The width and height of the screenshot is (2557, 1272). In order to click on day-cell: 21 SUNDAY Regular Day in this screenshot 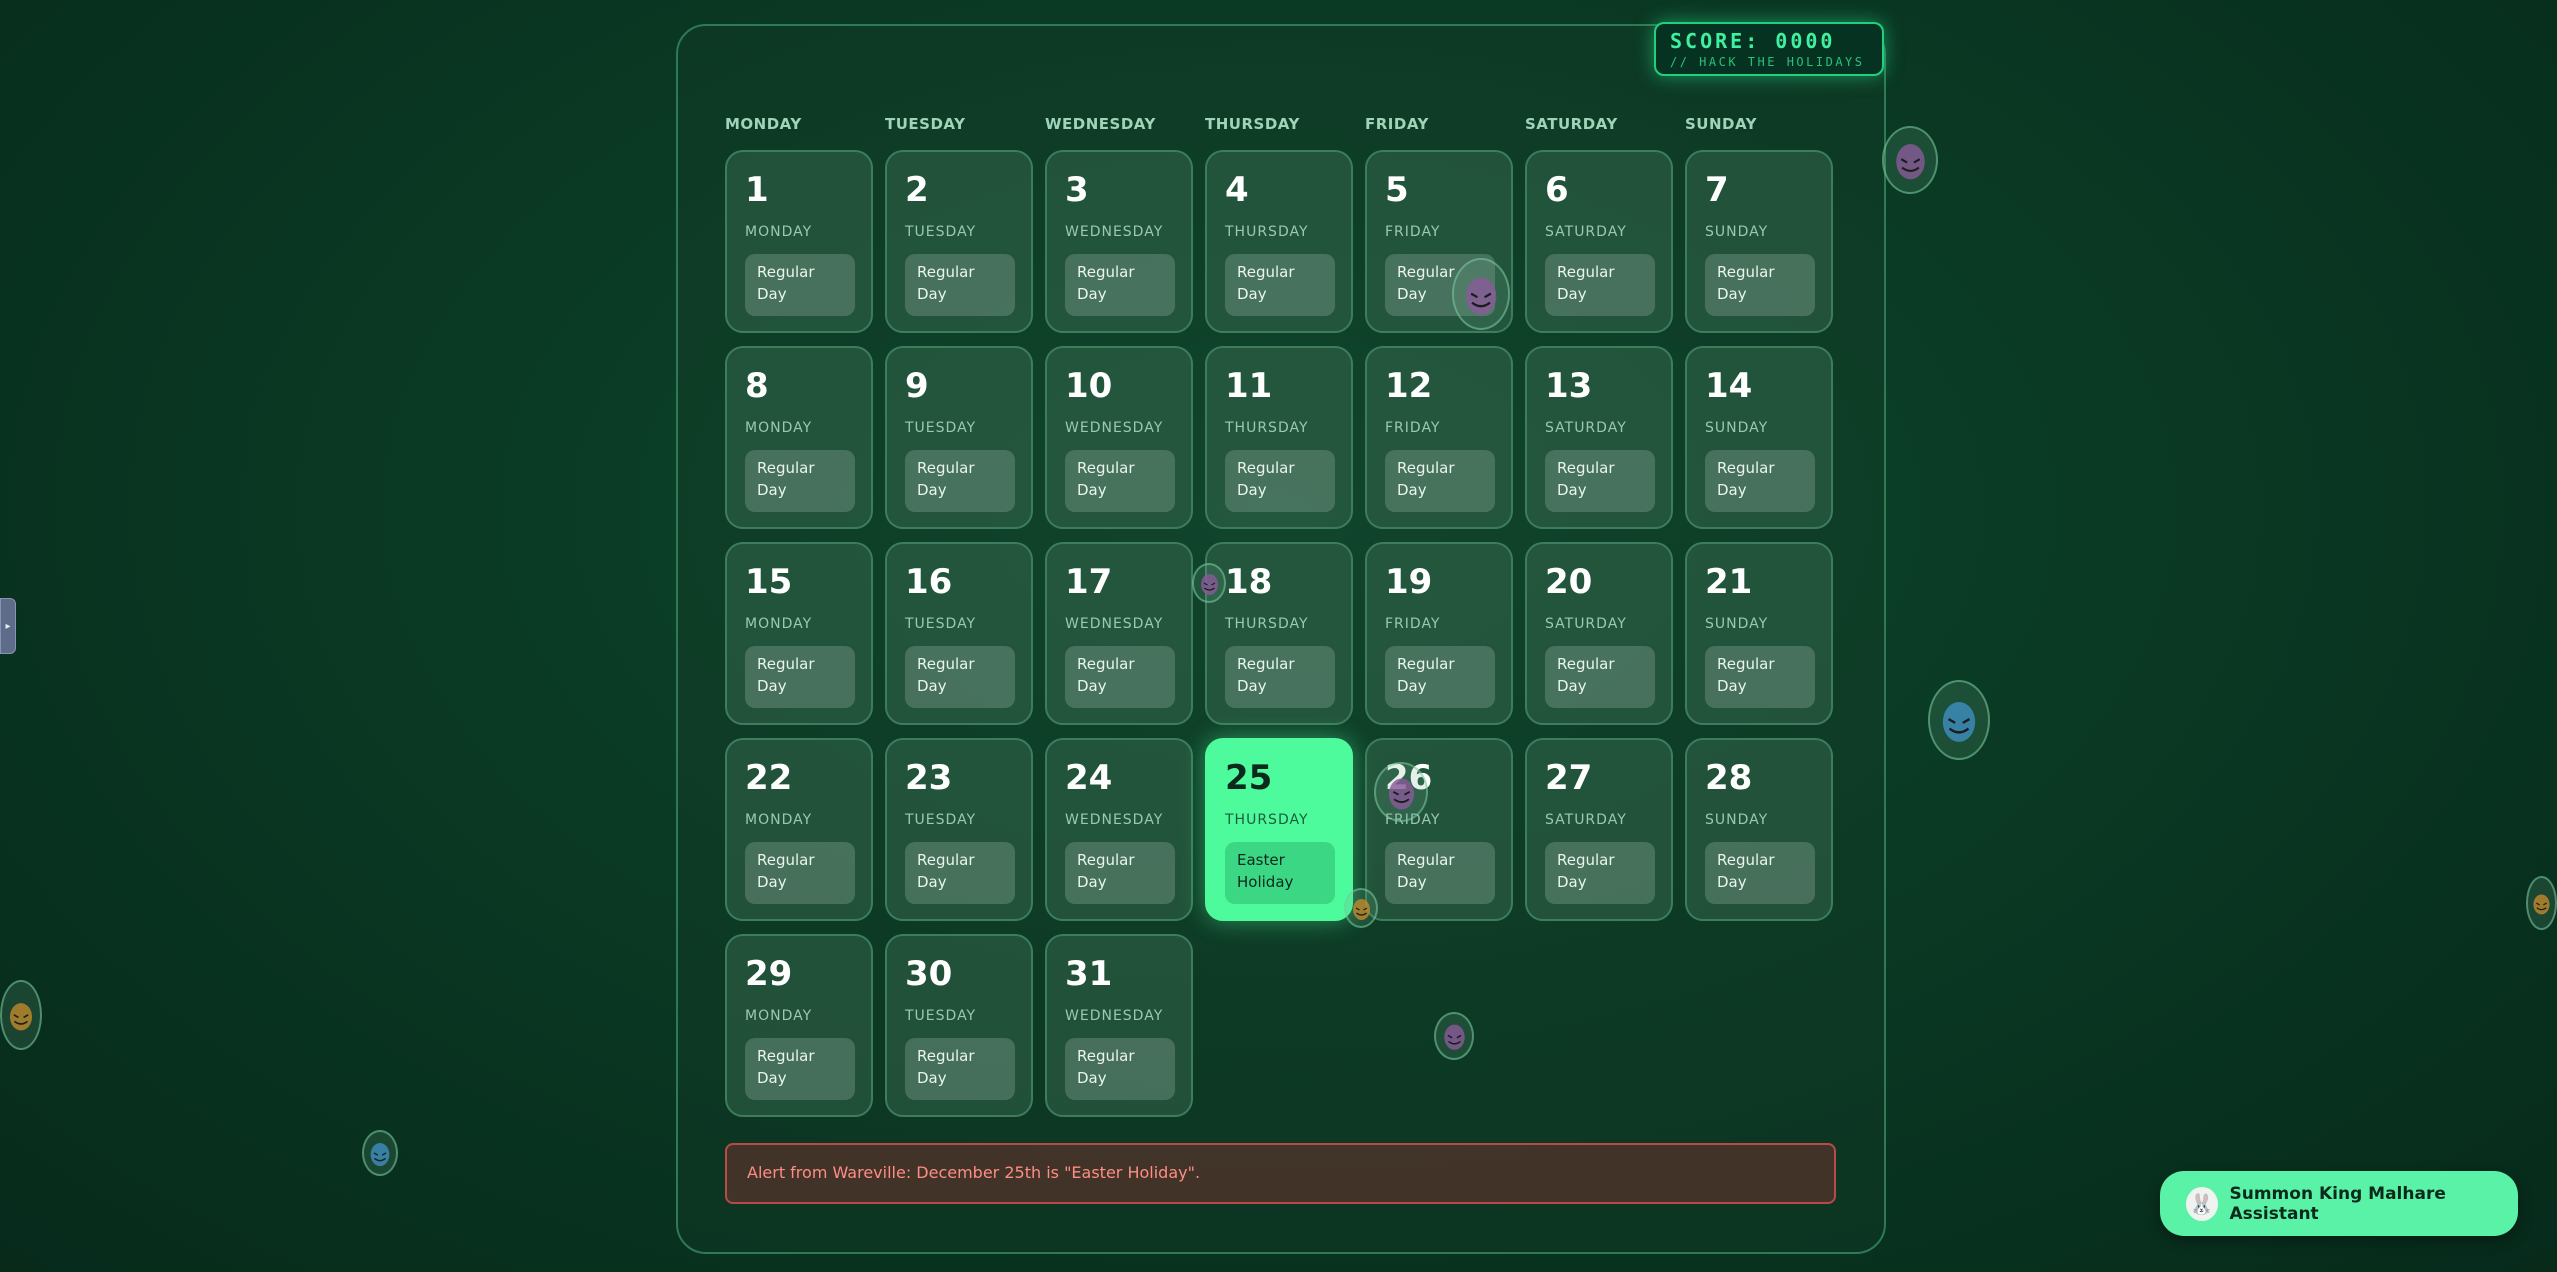, I will do `click(1759, 633)`.